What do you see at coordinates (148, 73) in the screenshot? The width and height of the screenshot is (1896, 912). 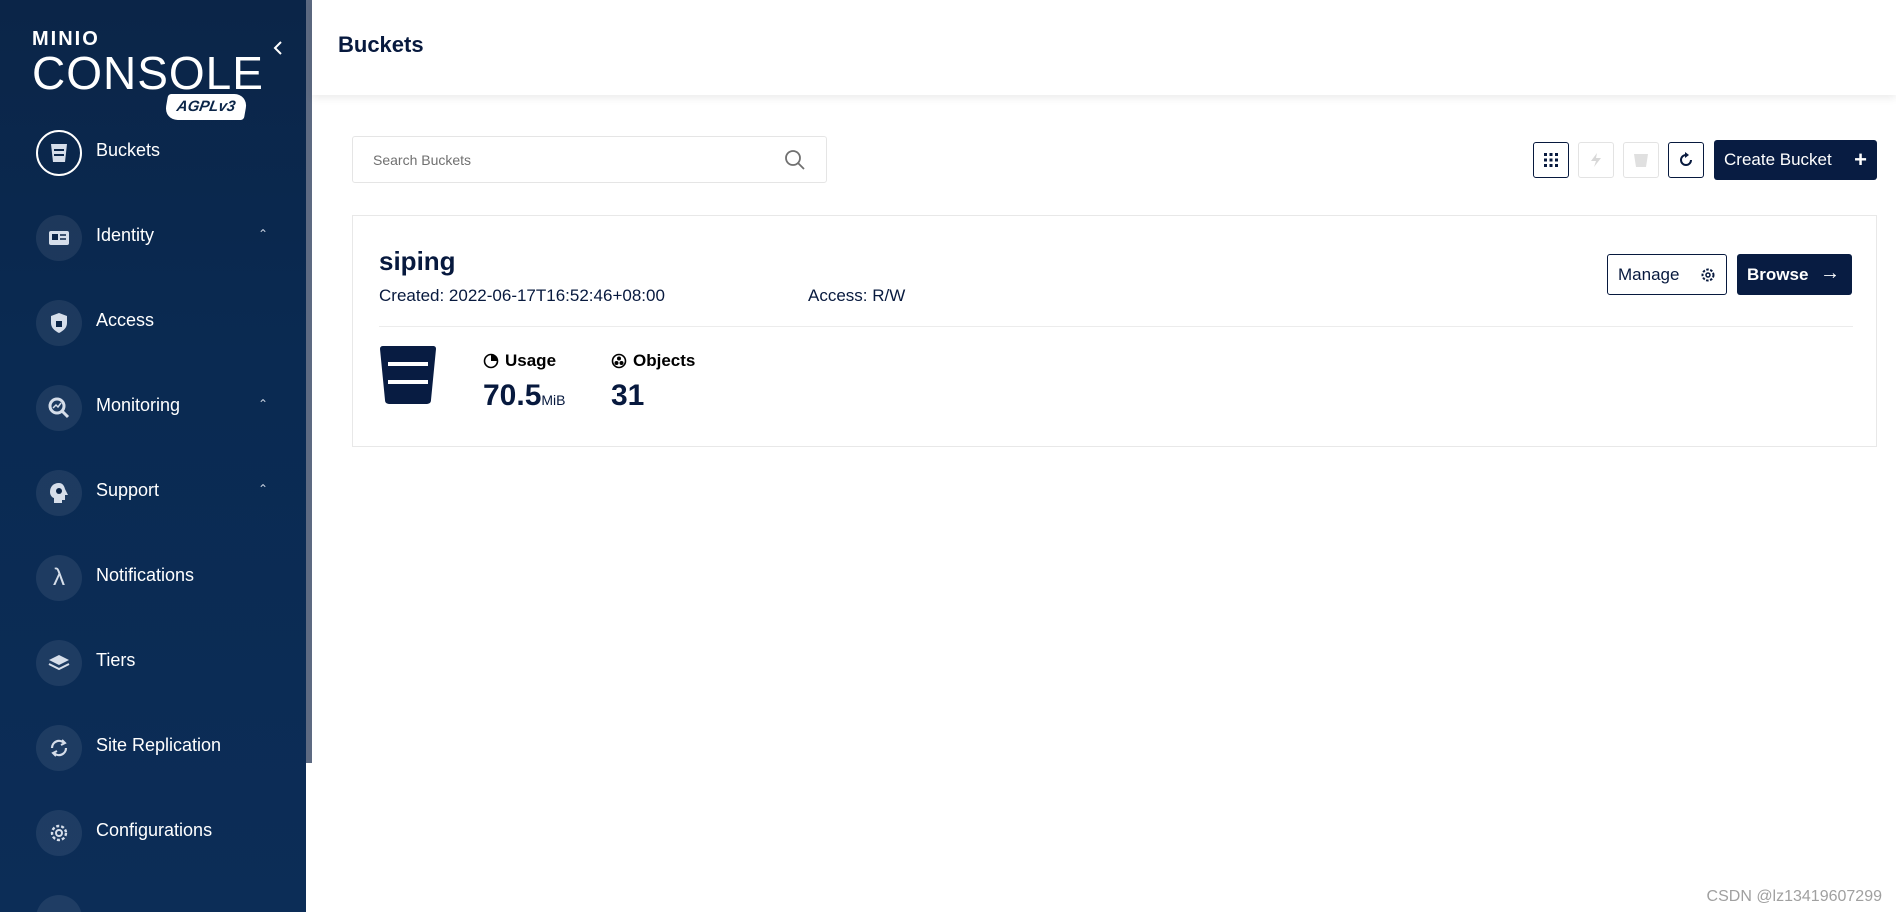 I see `logo-console-text: CONSOLE` at bounding box center [148, 73].